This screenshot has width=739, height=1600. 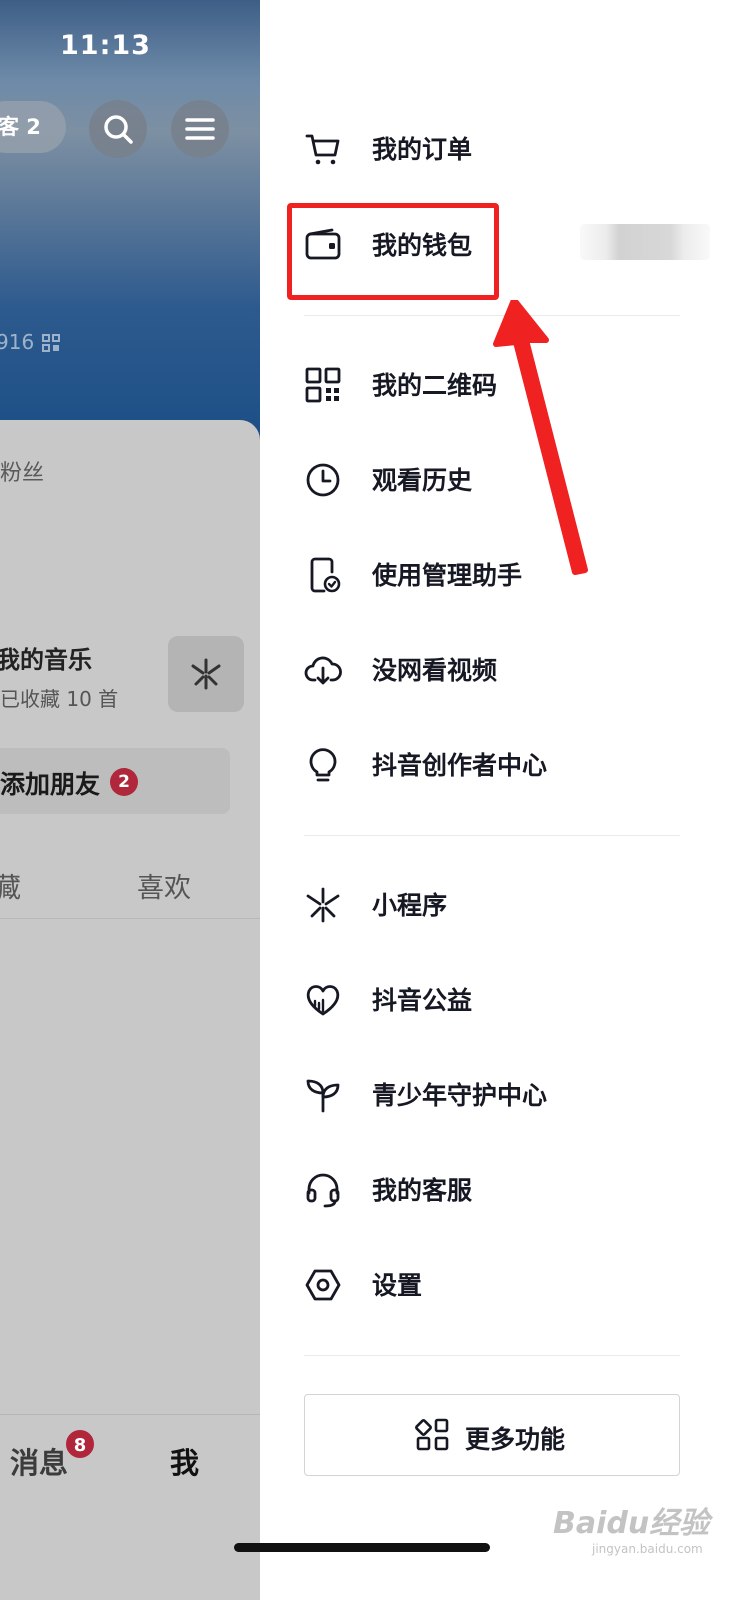 I want to click on sprout-icon, so click(x=323, y=1096).